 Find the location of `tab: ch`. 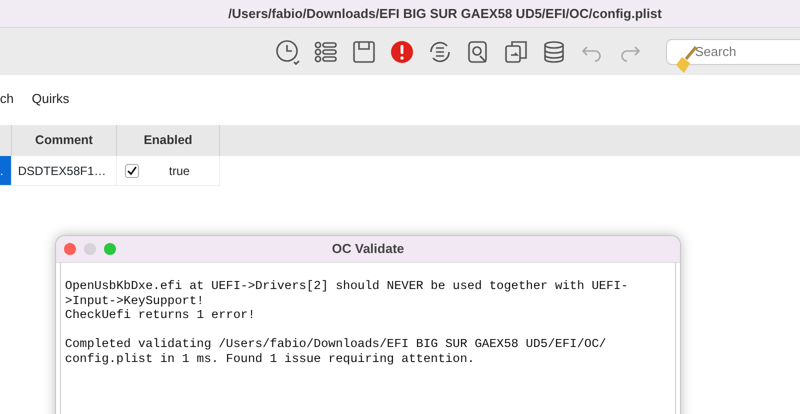

tab: ch is located at coordinates (7, 99).